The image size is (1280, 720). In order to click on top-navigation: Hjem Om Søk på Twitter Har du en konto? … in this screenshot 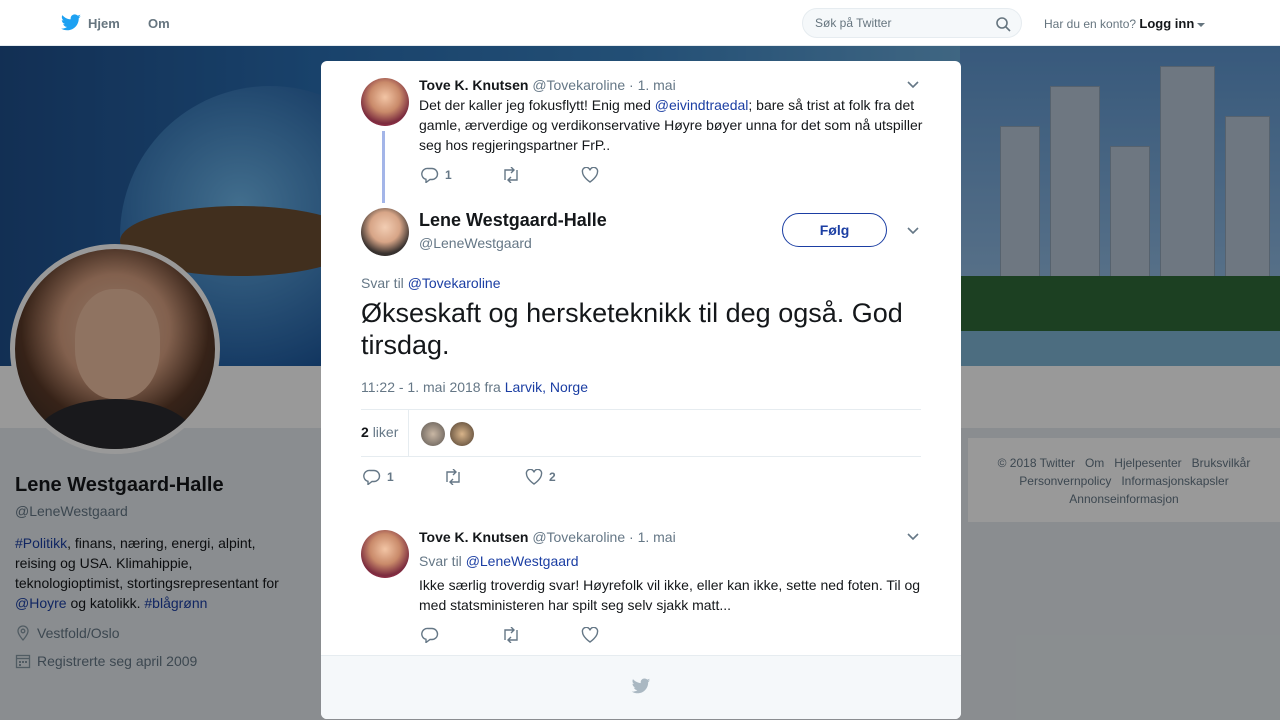, I will do `click(640, 23)`.